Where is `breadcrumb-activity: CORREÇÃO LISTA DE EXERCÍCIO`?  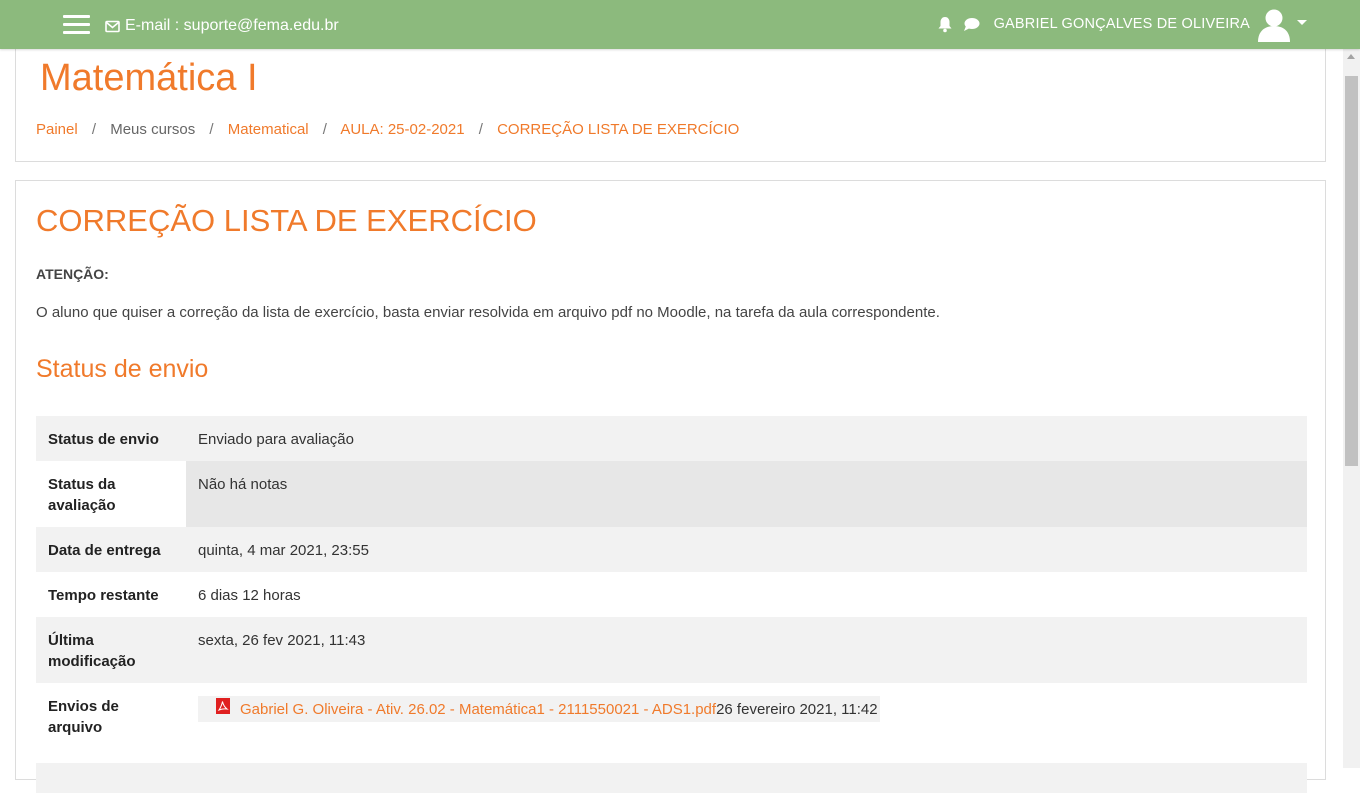
breadcrumb-activity: CORREÇÃO LISTA DE EXERCÍCIO is located at coordinates (618, 129).